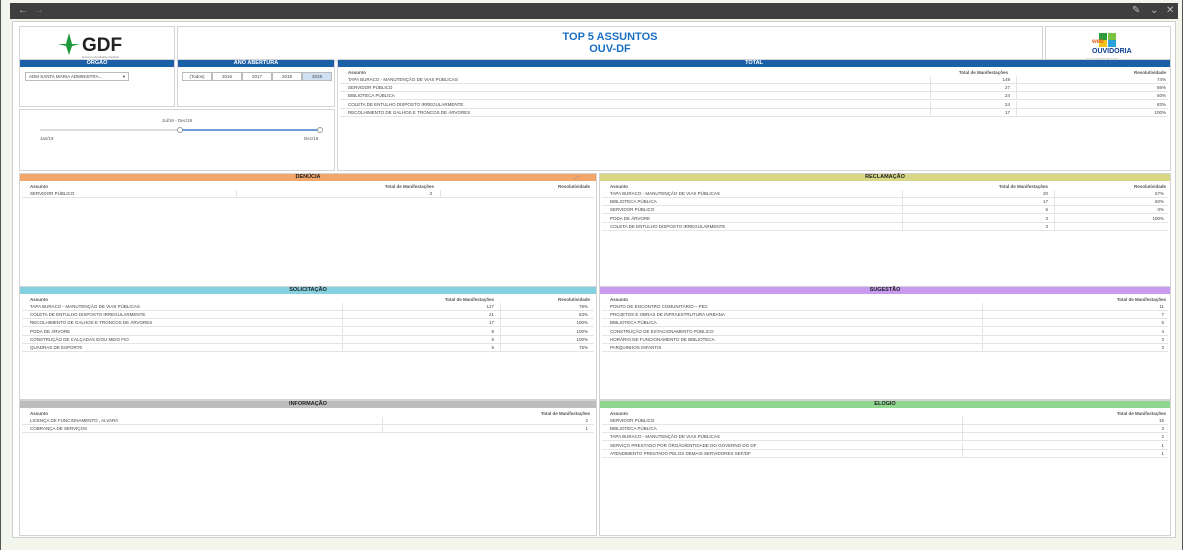  What do you see at coordinates (636, 347) in the screenshot?
I see `cell-assunto: PARQUINHOS INFANTIS` at bounding box center [636, 347].